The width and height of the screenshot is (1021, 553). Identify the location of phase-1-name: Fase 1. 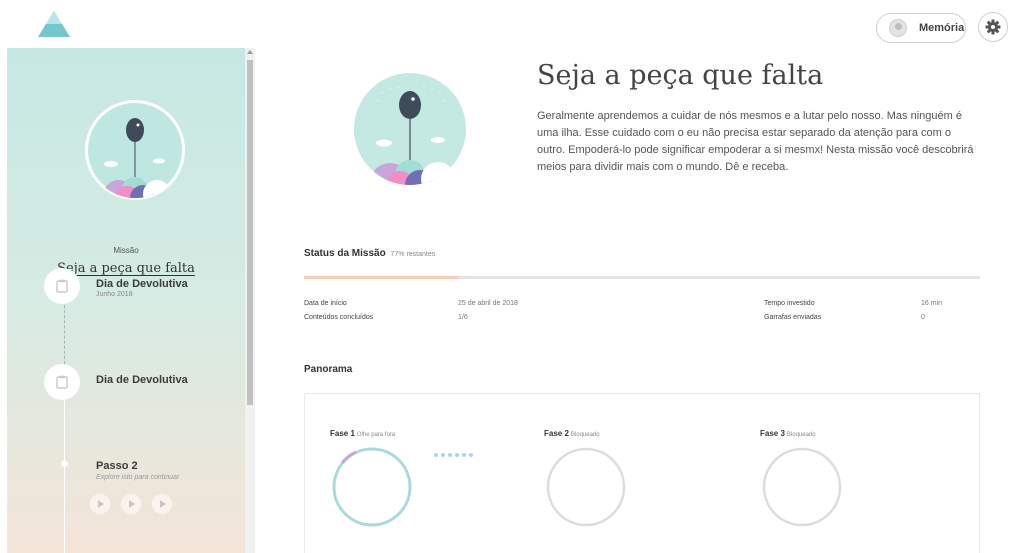
(342, 433).